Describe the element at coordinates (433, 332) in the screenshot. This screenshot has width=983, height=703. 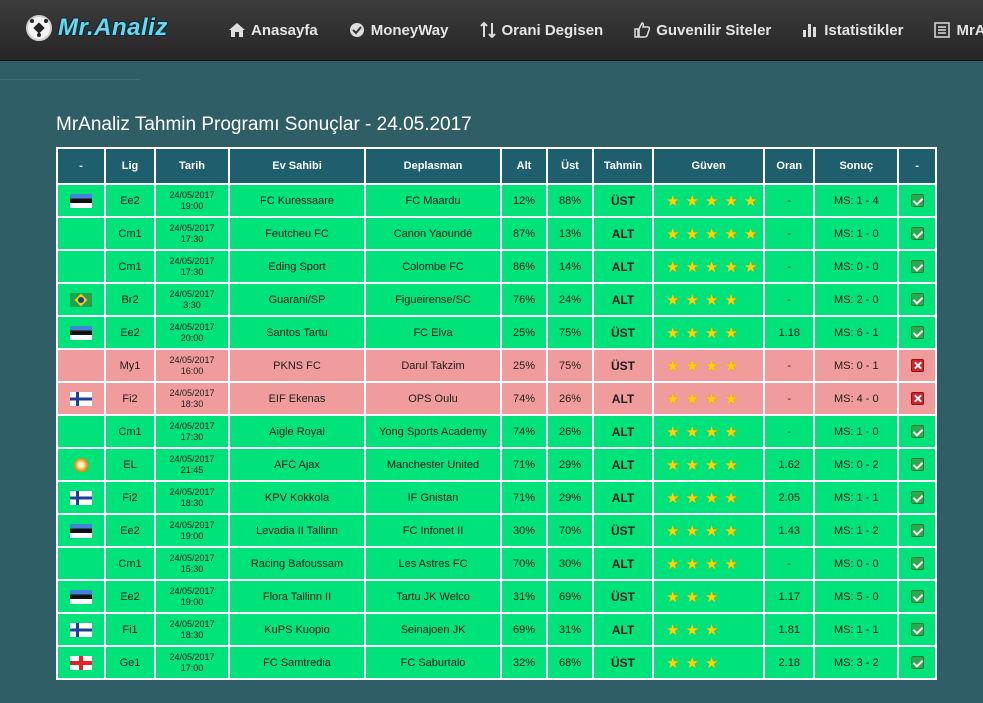
I see `away-team-cell: FC Elva` at that location.